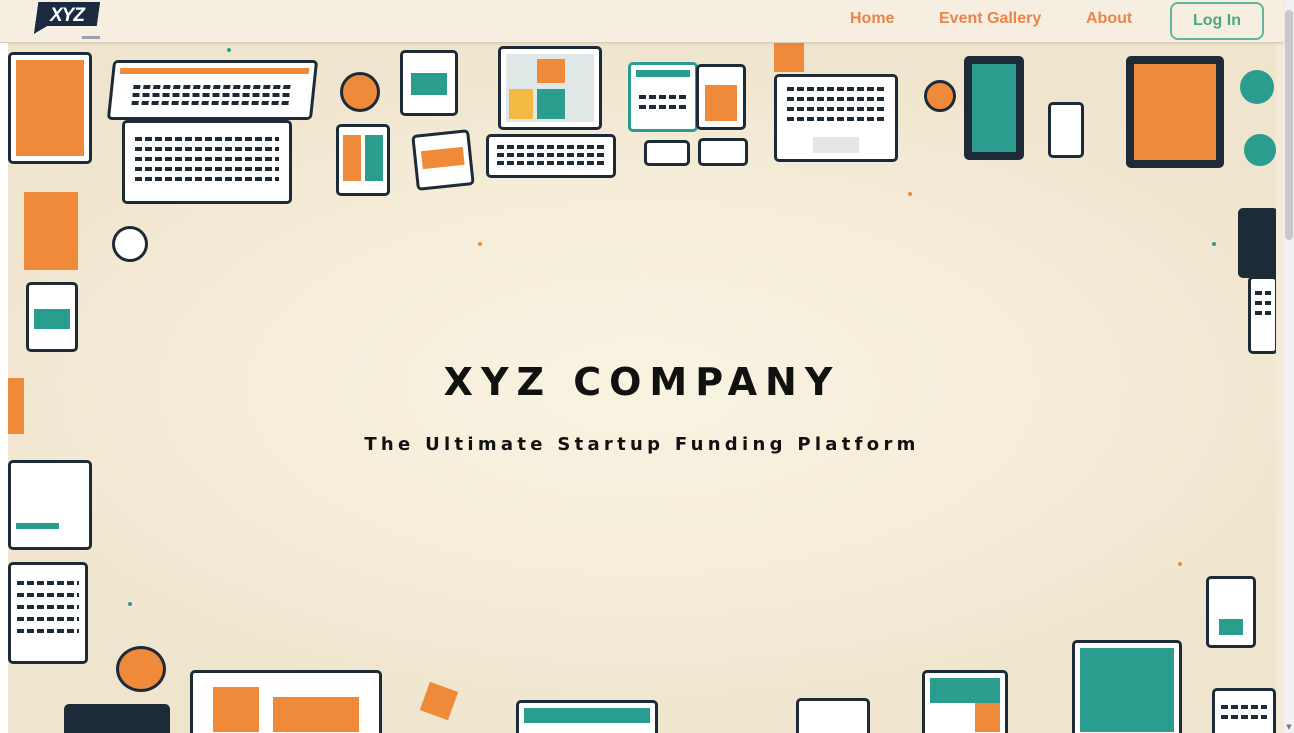 The width and height of the screenshot is (1294, 733). I want to click on hero-subtitle: The Ultimate Startup Funding Platform, so click(642, 444).